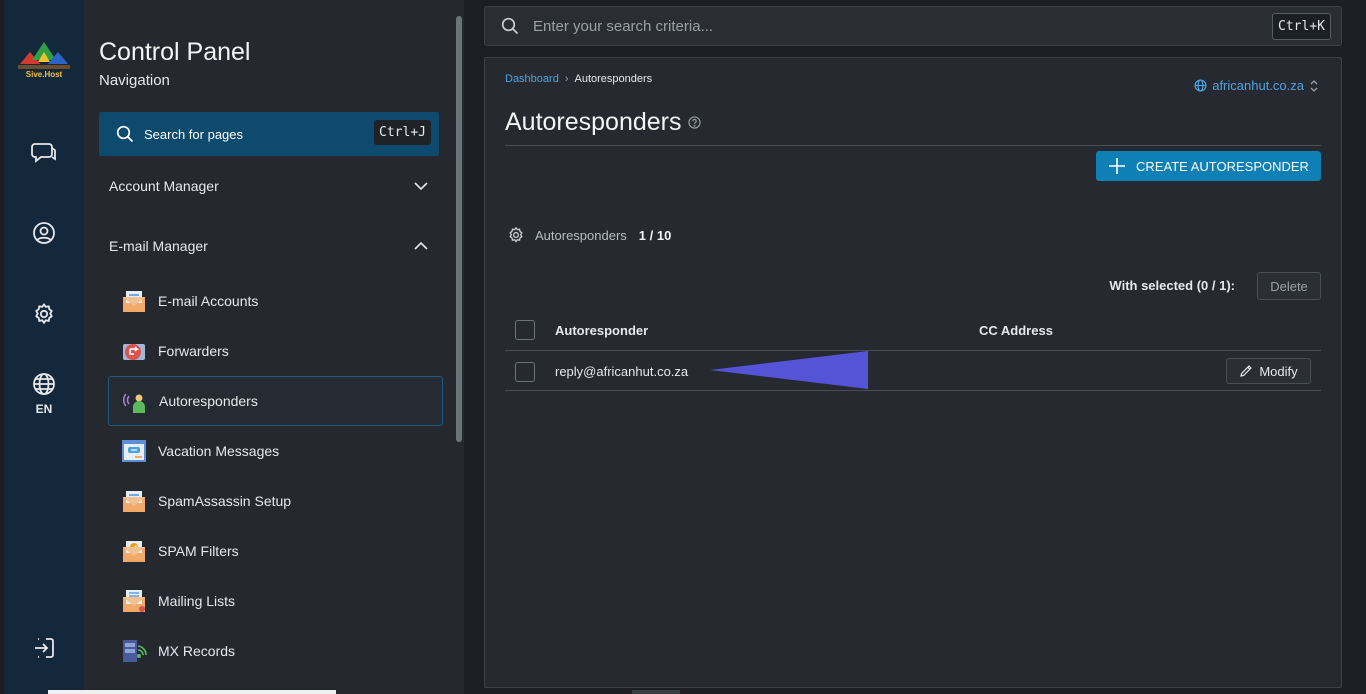 The height and width of the screenshot is (694, 1366). What do you see at coordinates (789, 370) in the screenshot?
I see `annotation-arrow` at bounding box center [789, 370].